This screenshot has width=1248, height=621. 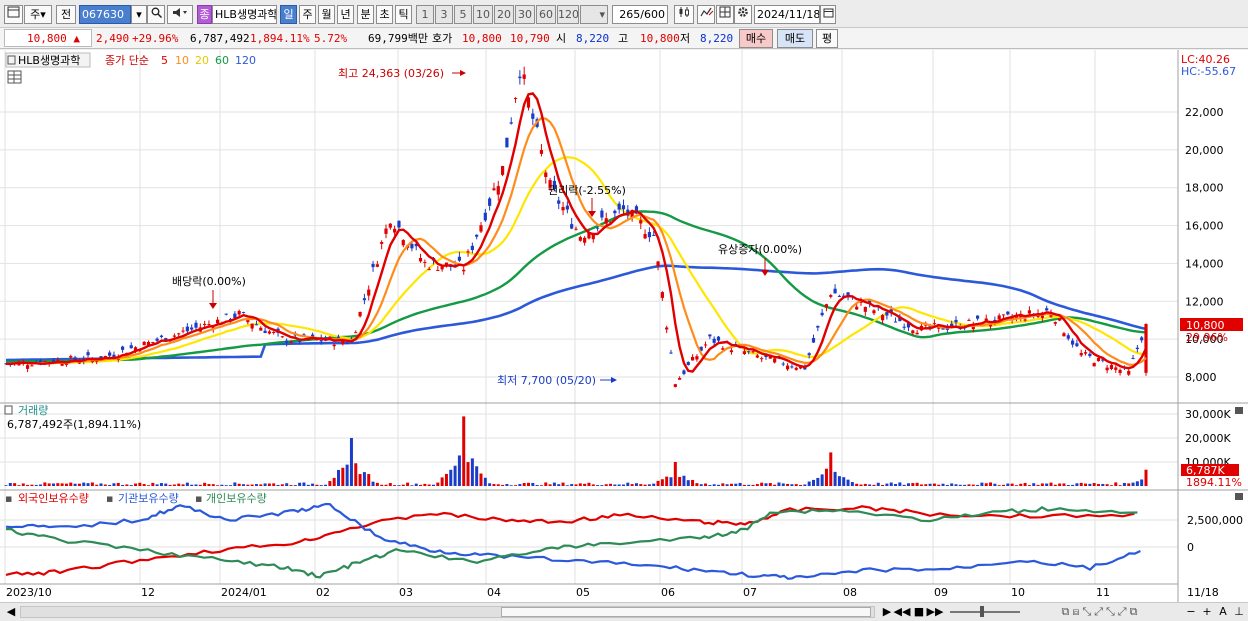 What do you see at coordinates (403, 14) in the screenshot?
I see `period-tick-tab: 틱` at bounding box center [403, 14].